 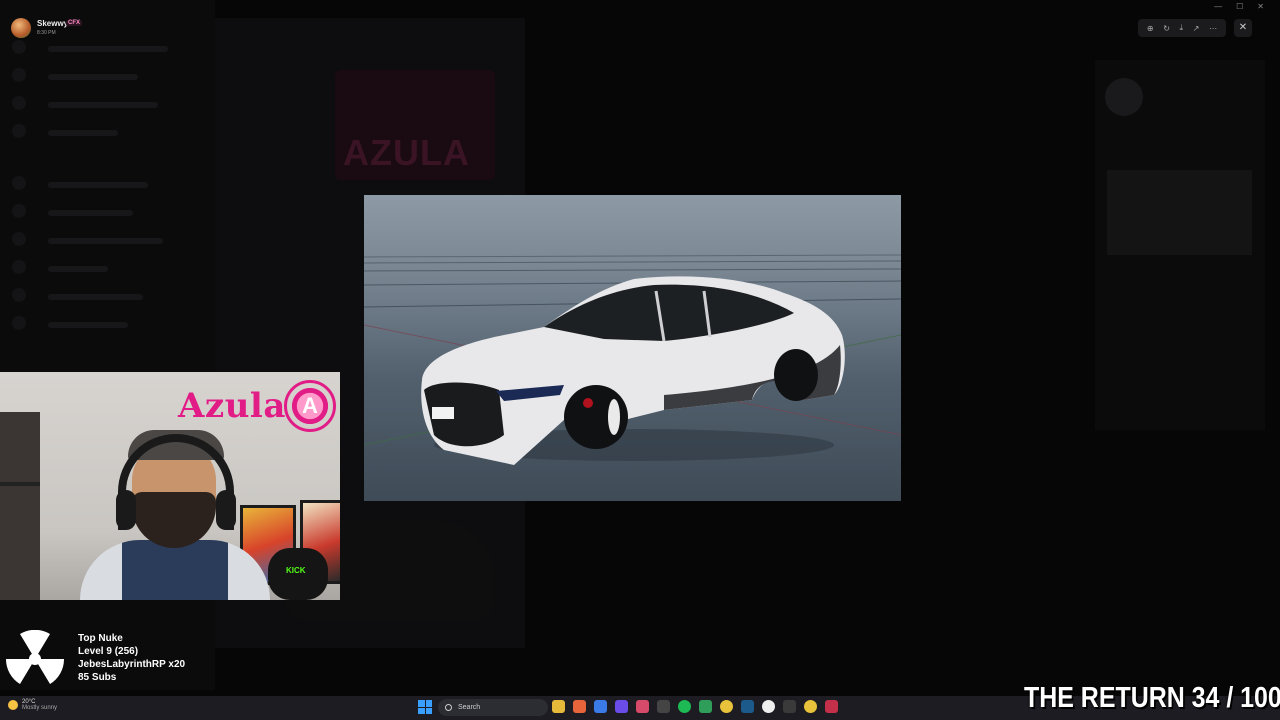 I want to click on shelf-divider, so click(x=20, y=484).